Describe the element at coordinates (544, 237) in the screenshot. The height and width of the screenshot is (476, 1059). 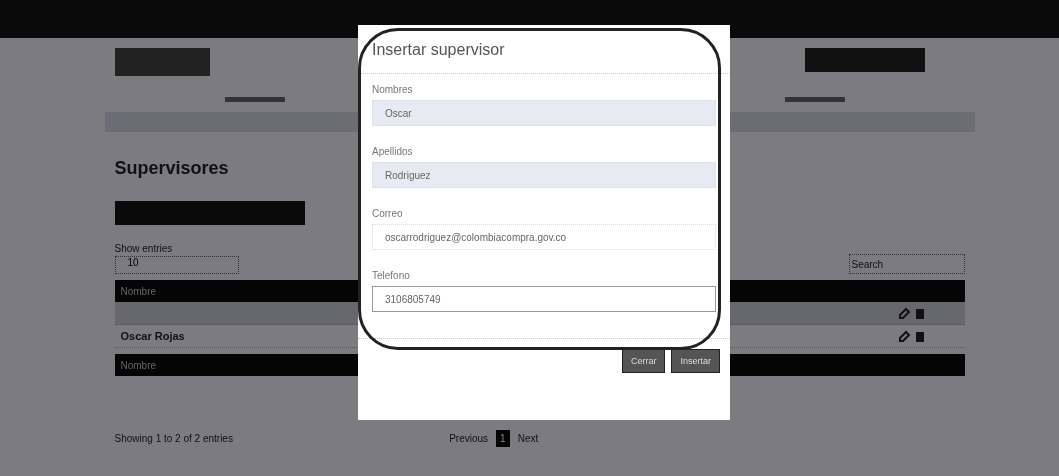
I see `input-field: oscarrodriguez@colombiacompra.gov.co` at that location.